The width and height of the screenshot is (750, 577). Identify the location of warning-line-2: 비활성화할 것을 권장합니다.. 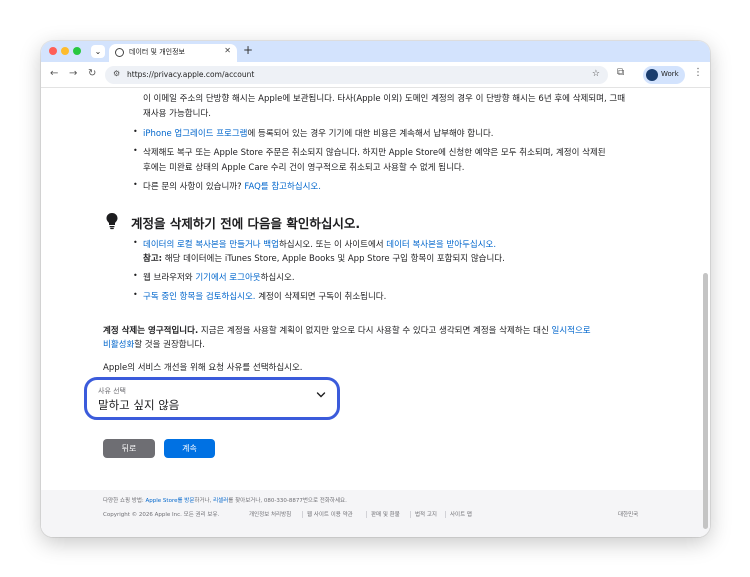
(154, 344).